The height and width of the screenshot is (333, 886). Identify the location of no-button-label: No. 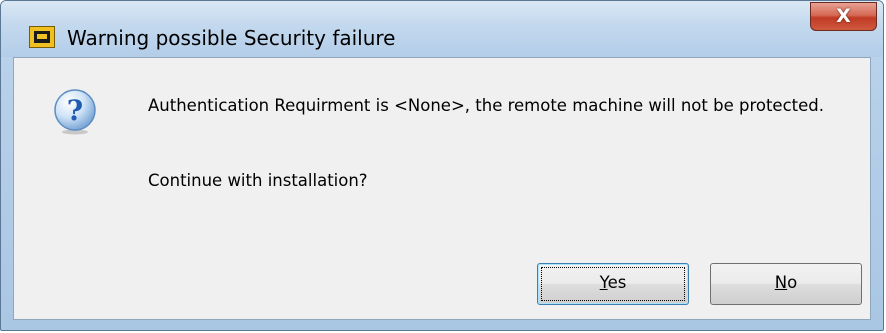
(786, 282).